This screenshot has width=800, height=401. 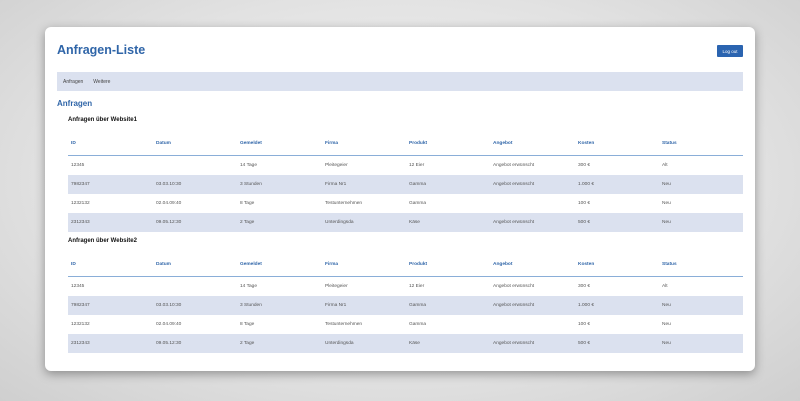 I want to click on nav-item-anfragen: Anfragen, so click(x=73, y=82).